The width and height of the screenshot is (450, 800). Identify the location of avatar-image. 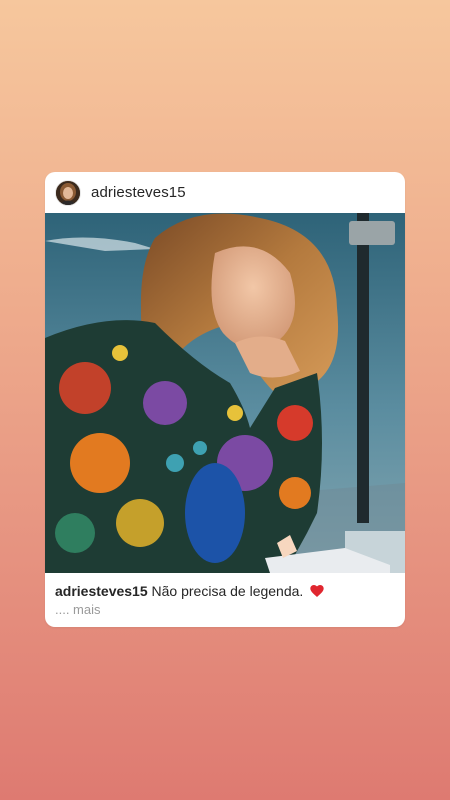
(68, 192).